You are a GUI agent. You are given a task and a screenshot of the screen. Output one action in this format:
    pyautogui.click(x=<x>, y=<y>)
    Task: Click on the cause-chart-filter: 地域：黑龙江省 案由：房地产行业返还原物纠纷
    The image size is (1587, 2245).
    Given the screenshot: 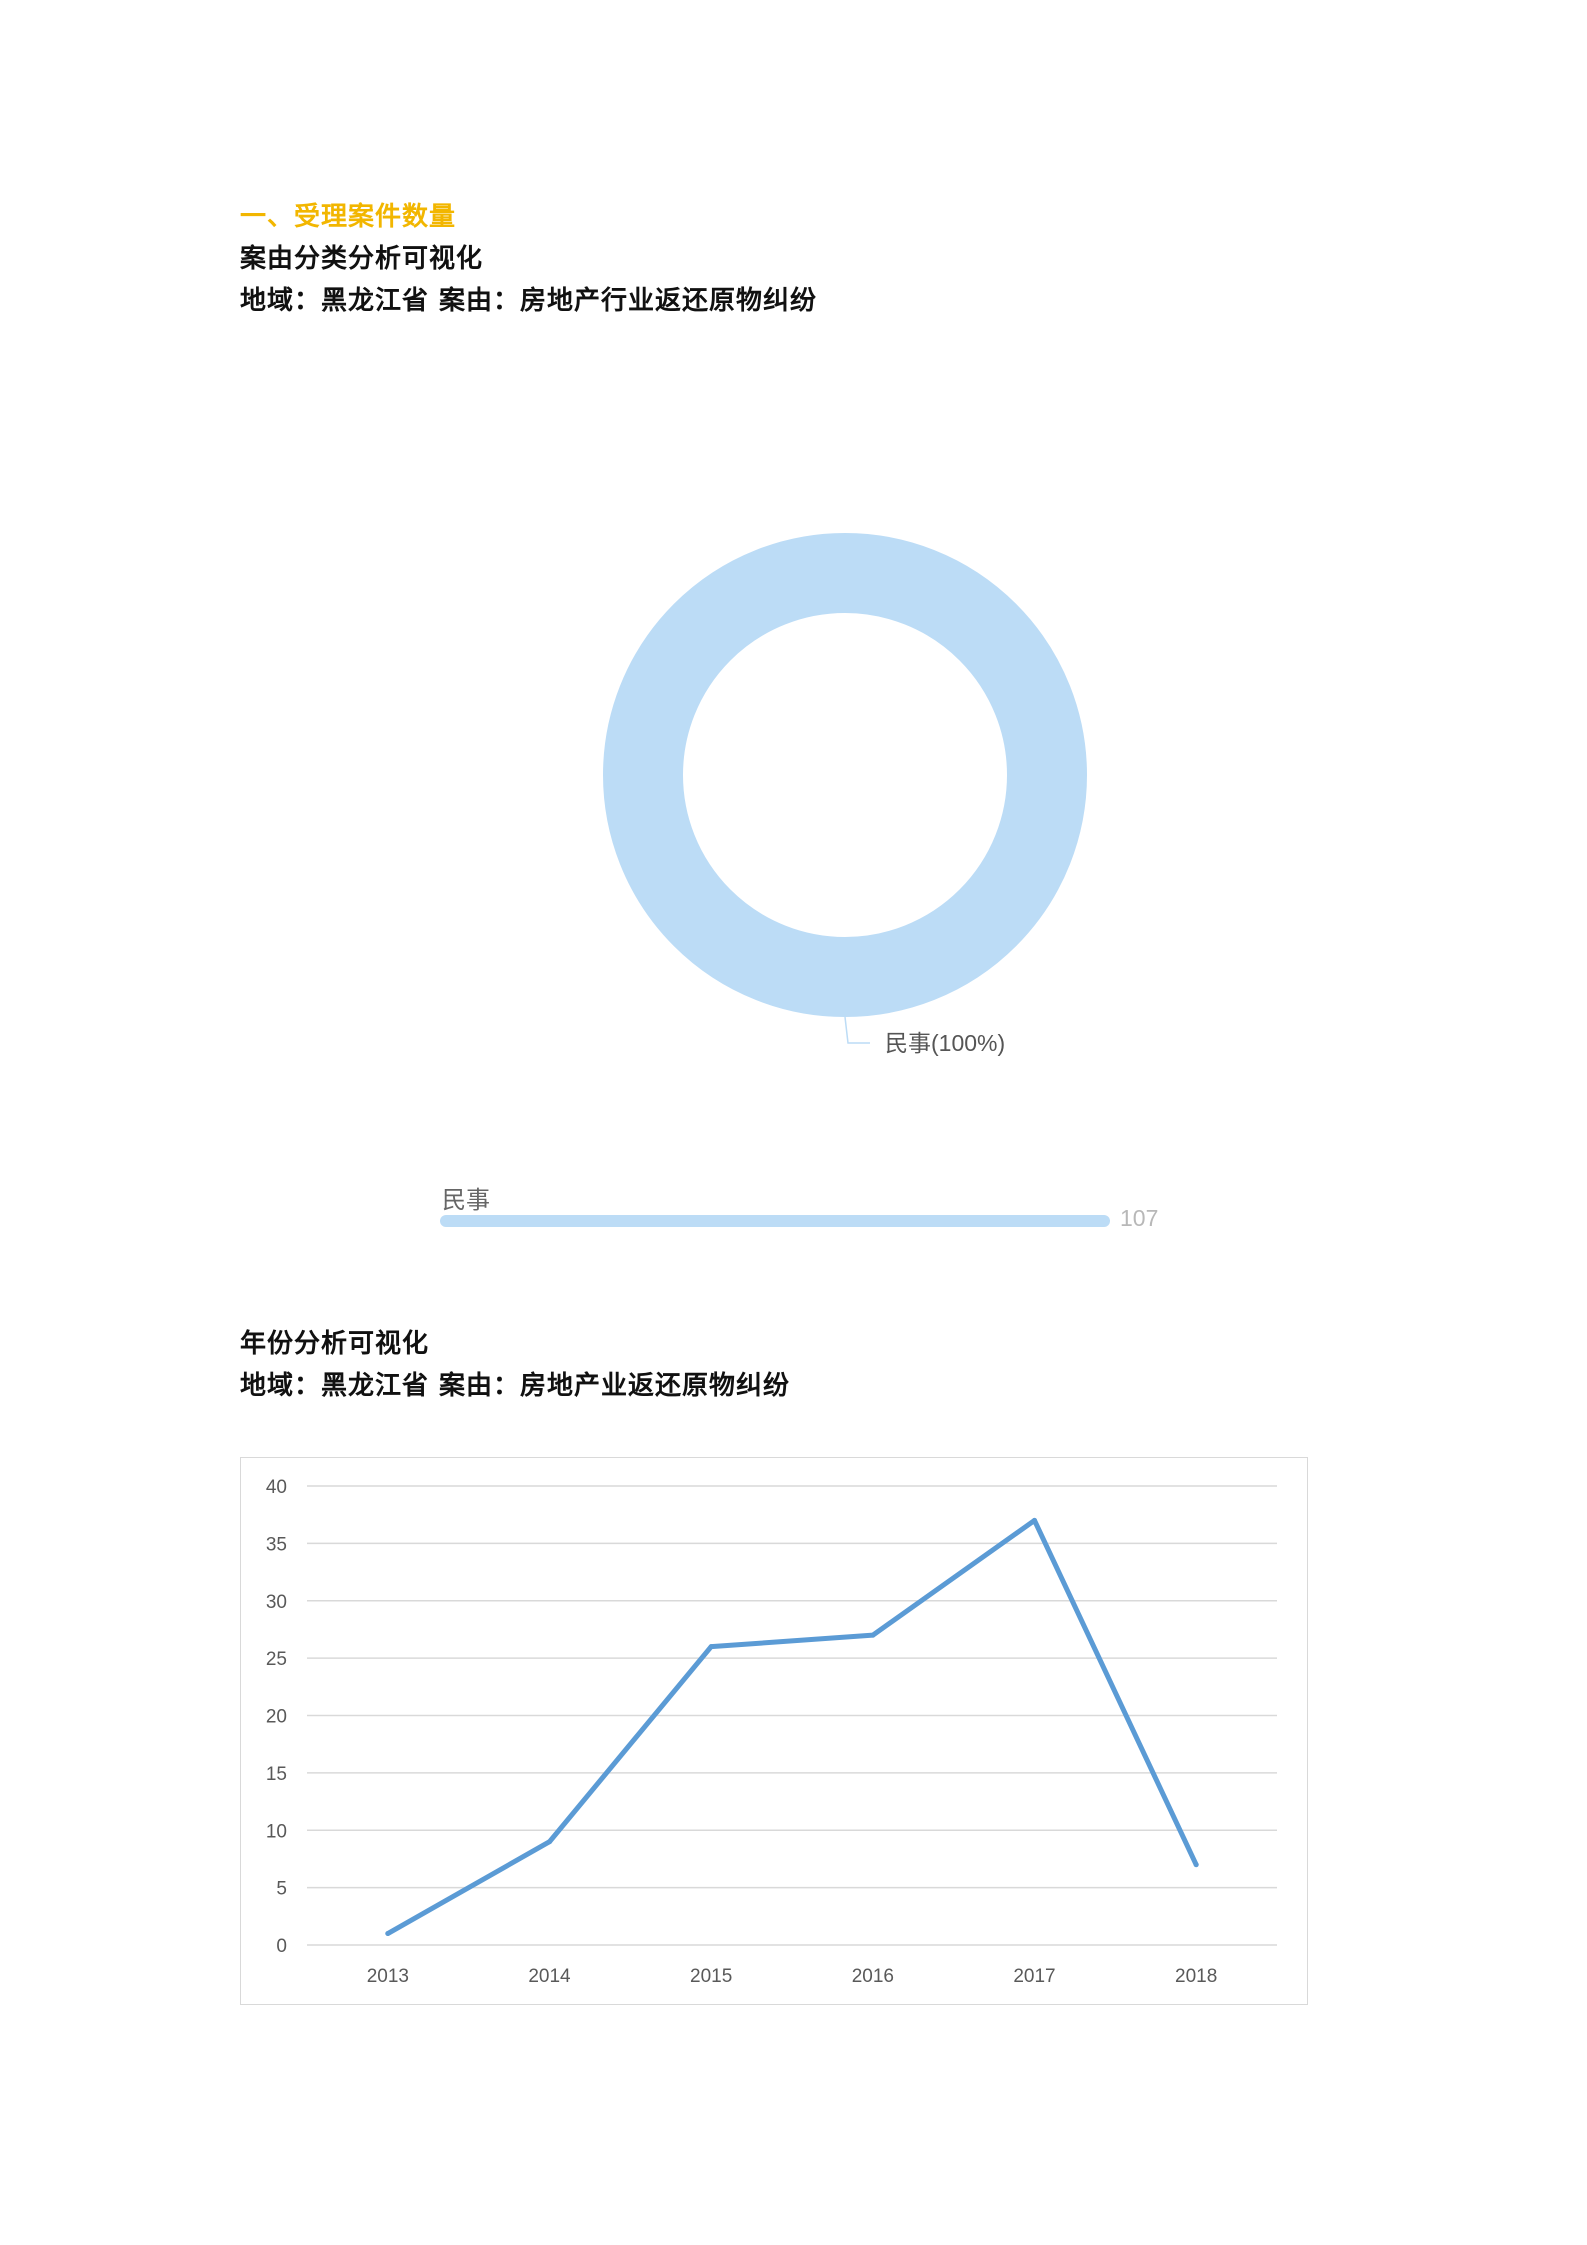 What is the action you would take?
    pyautogui.click(x=529, y=301)
    